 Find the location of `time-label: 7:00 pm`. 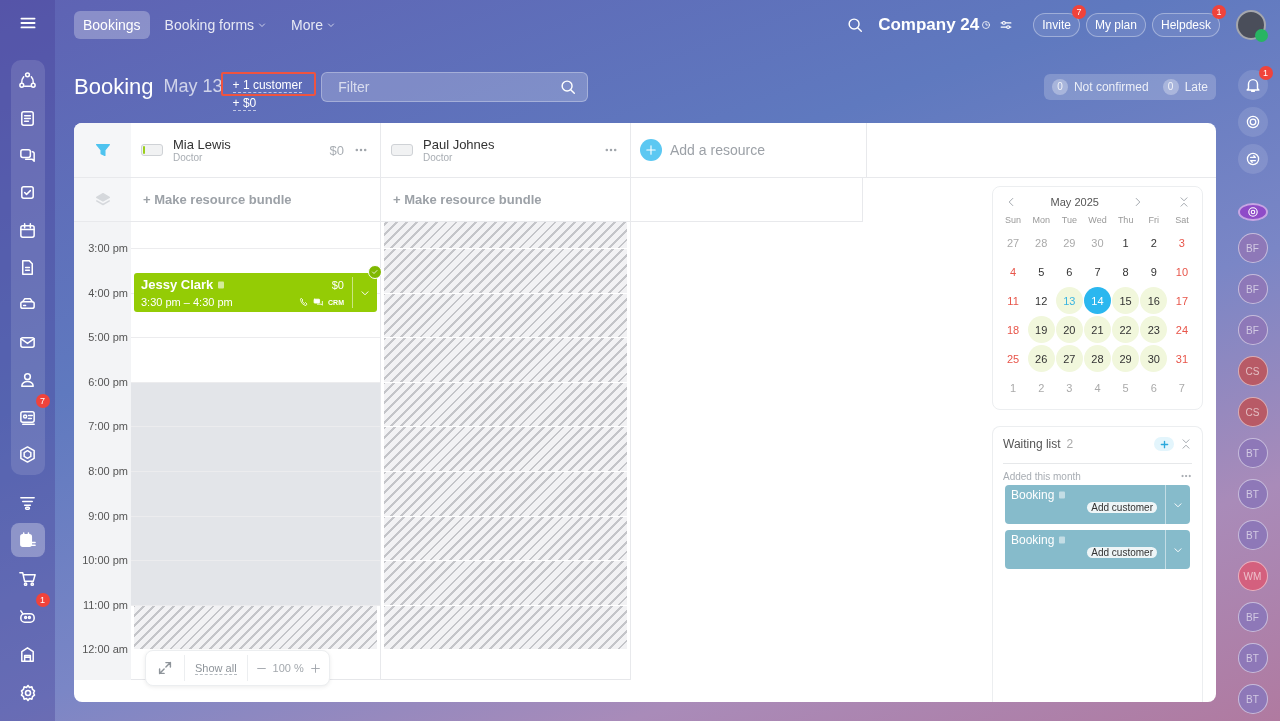

time-label: 7:00 pm is located at coordinates (107, 426).